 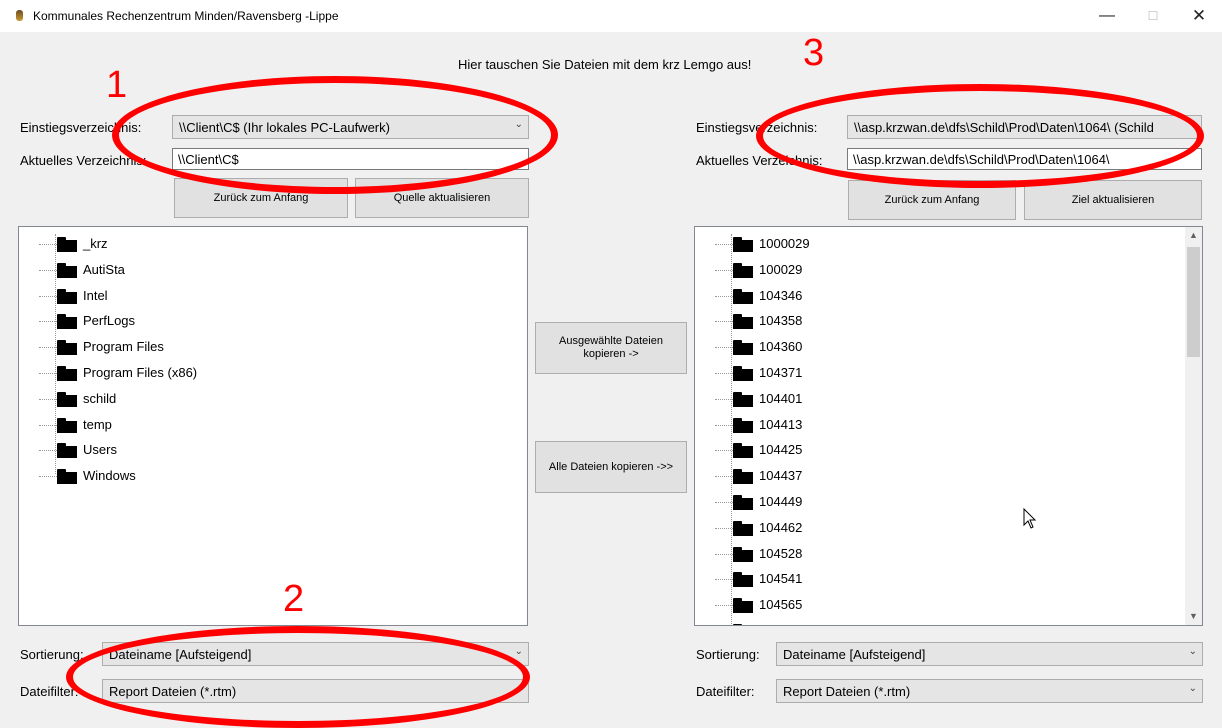 What do you see at coordinates (1030, 520) in the screenshot?
I see `mouse-cursor-icon` at bounding box center [1030, 520].